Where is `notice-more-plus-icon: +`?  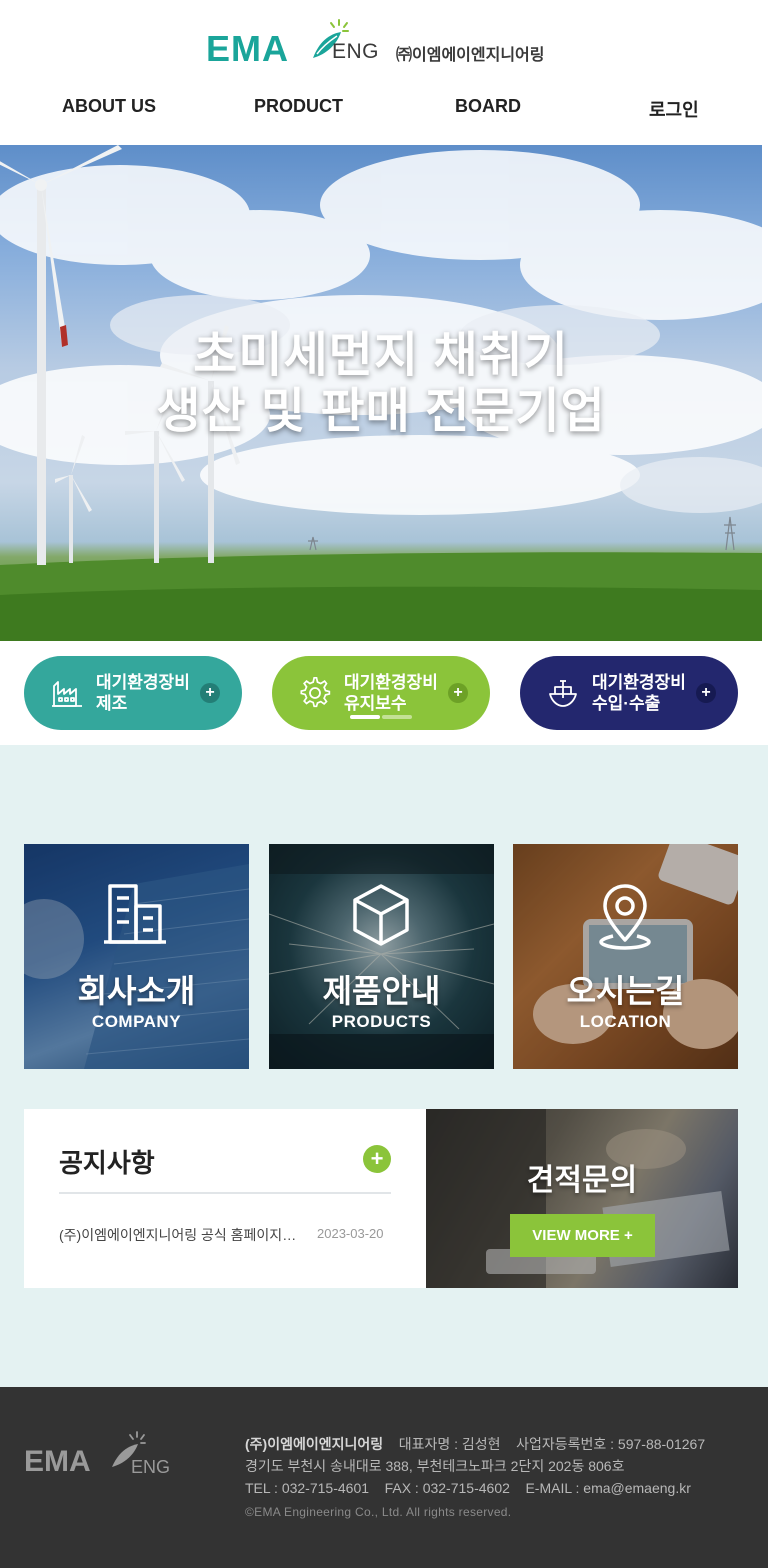
notice-more-plus-icon: + is located at coordinates (377, 1159).